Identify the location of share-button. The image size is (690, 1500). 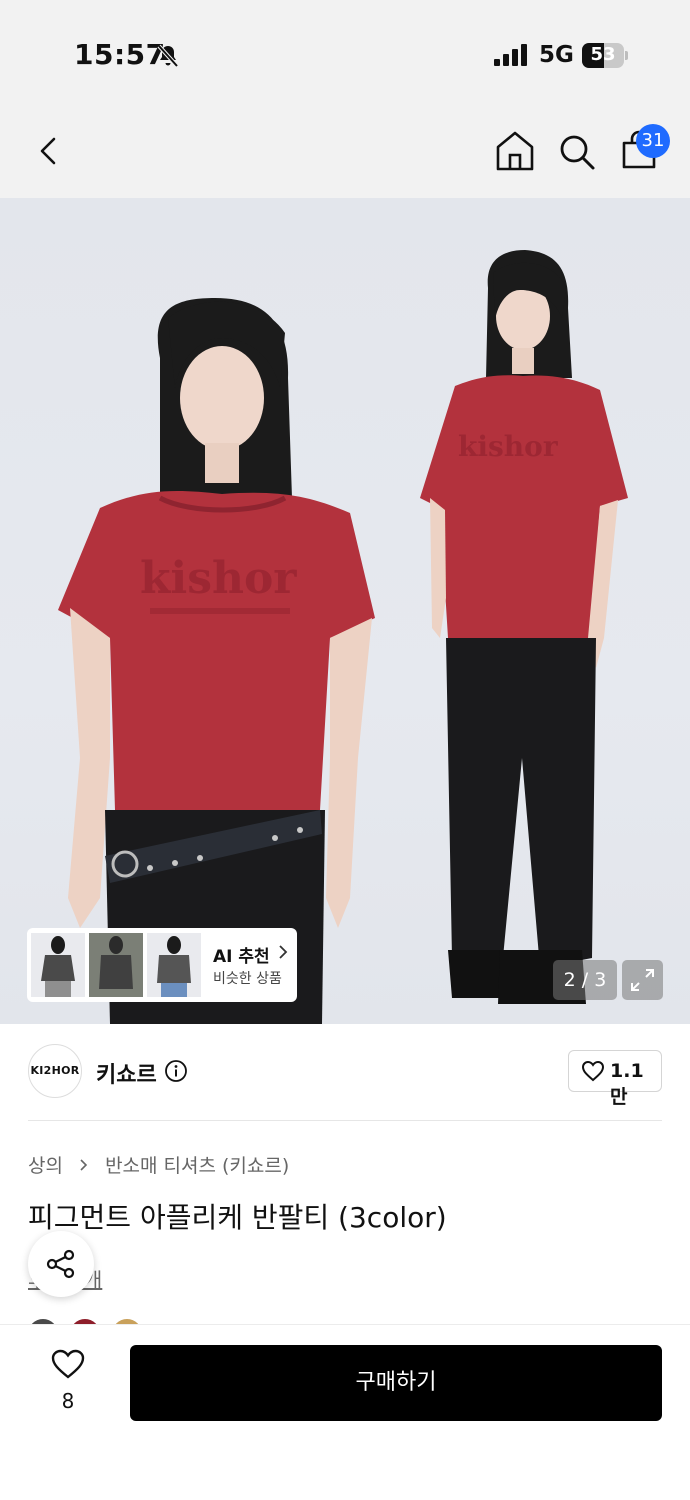
(61, 1264).